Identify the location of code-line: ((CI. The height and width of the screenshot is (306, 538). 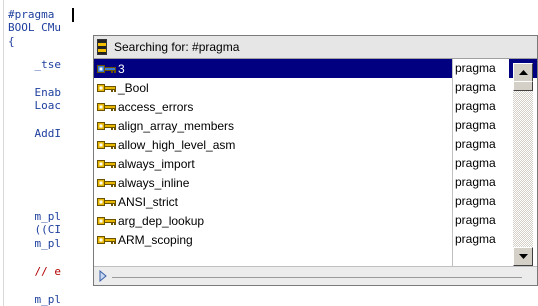
(34, 229).